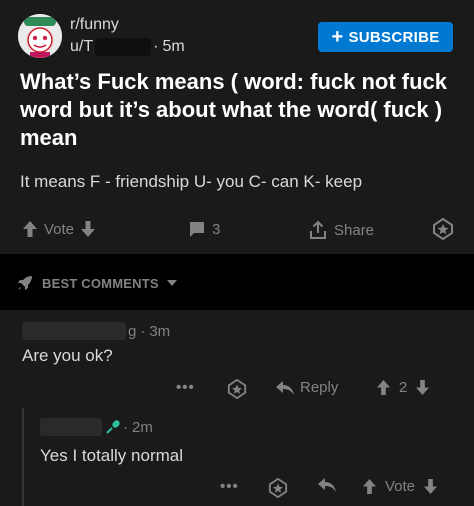 The height and width of the screenshot is (506, 474). Describe the element at coordinates (354, 230) in the screenshot. I see `share-label: Share` at that location.